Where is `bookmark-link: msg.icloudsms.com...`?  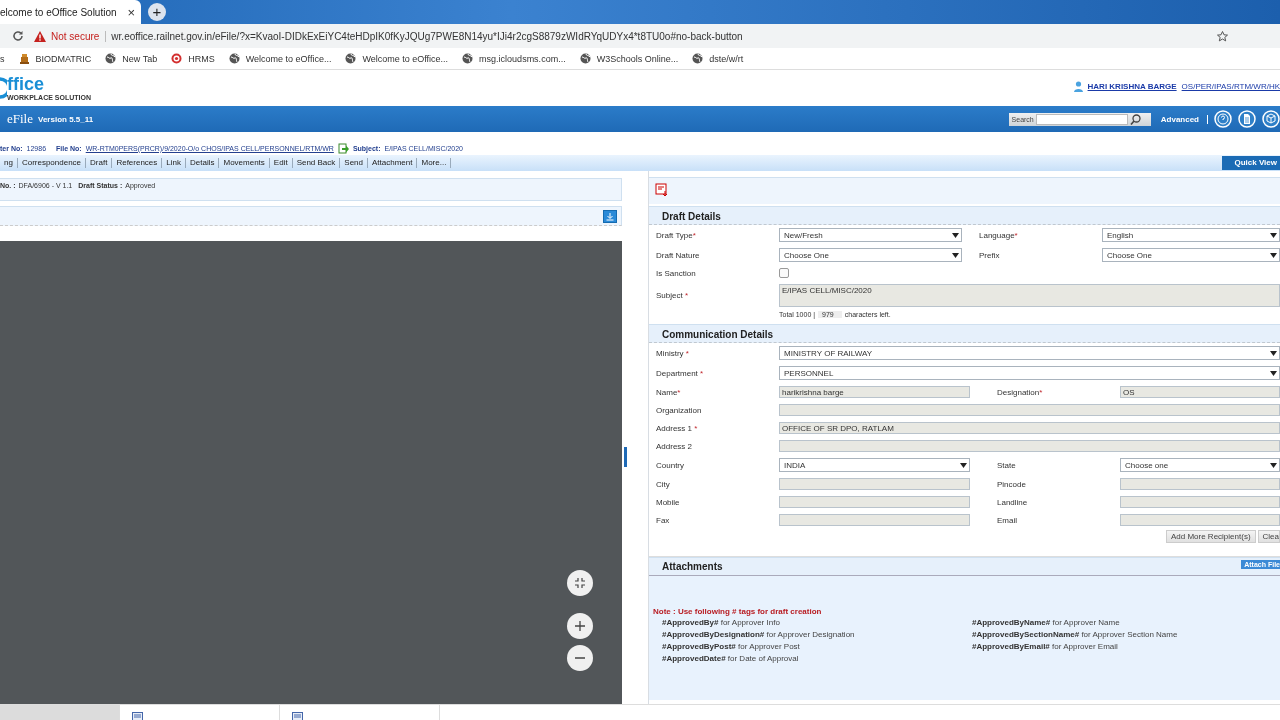
bookmark-link: msg.icloudsms.com... is located at coordinates (522, 58).